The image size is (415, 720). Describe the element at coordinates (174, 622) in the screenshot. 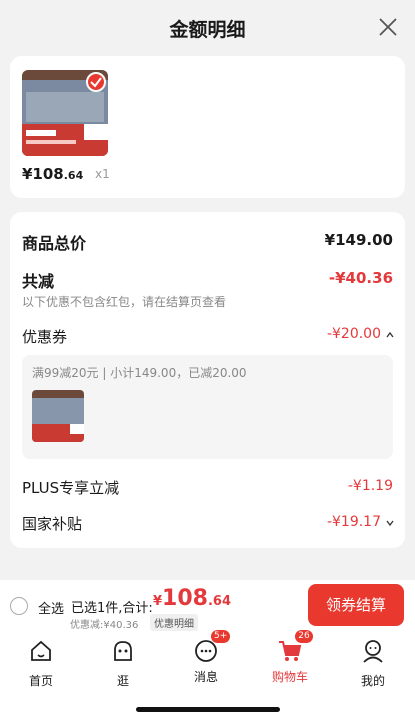

I see `discount-detail-button: 优惠明细` at that location.